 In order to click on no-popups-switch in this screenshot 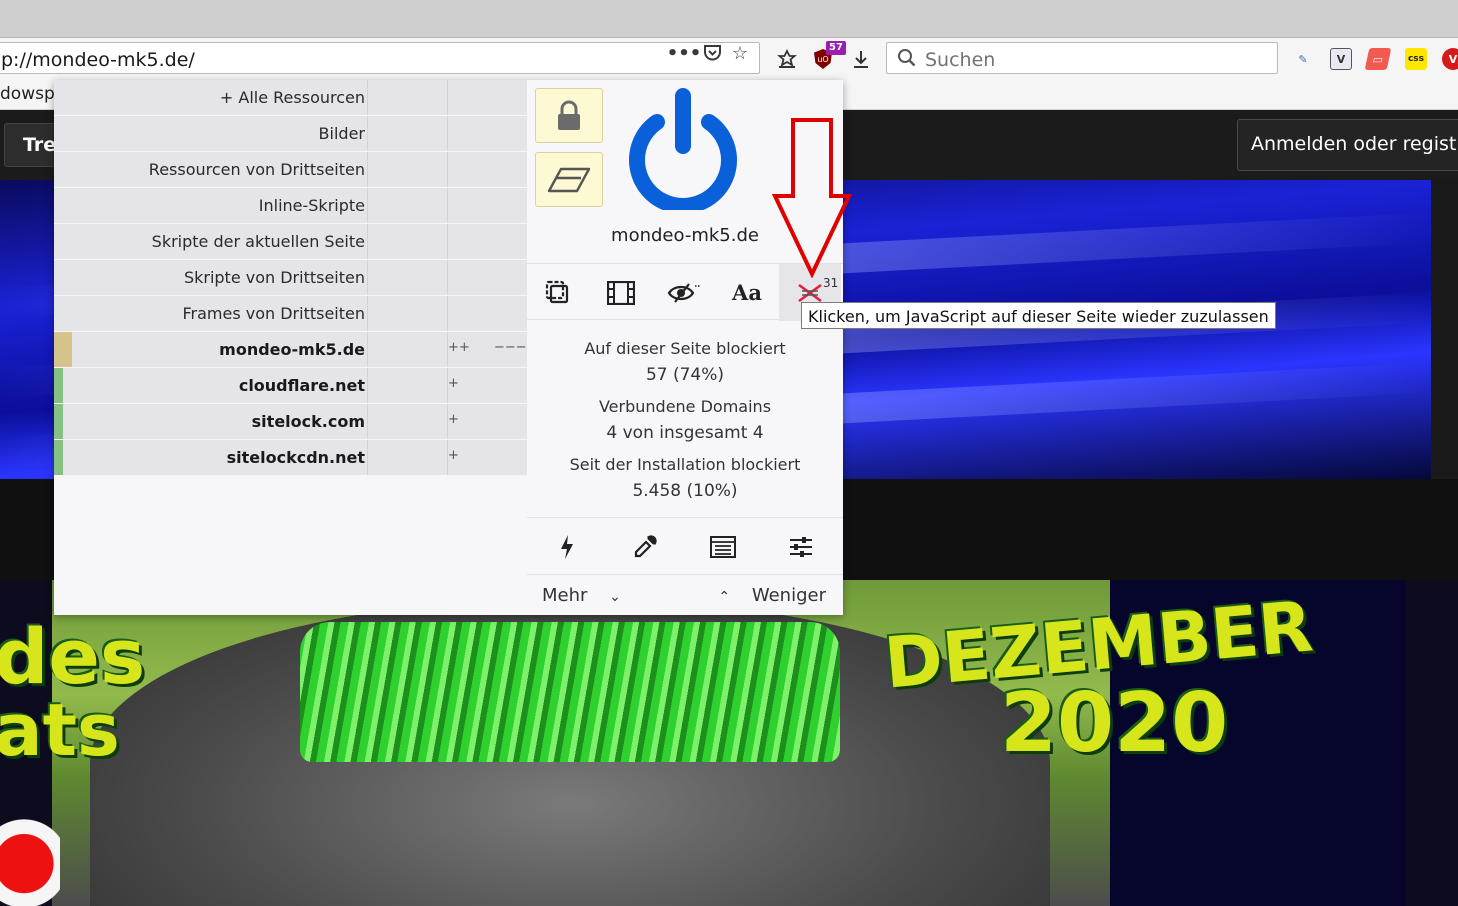, I will do `click(558, 292)`.